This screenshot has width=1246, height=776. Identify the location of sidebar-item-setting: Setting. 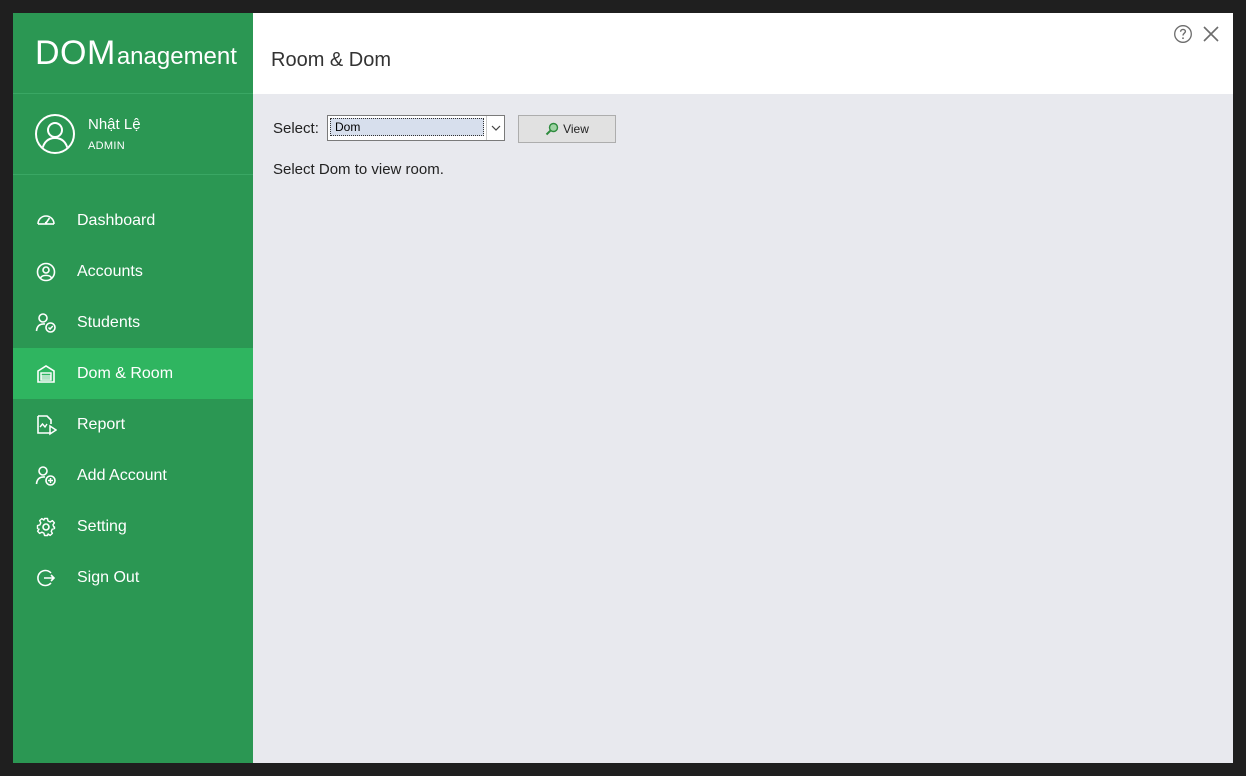
(133, 526).